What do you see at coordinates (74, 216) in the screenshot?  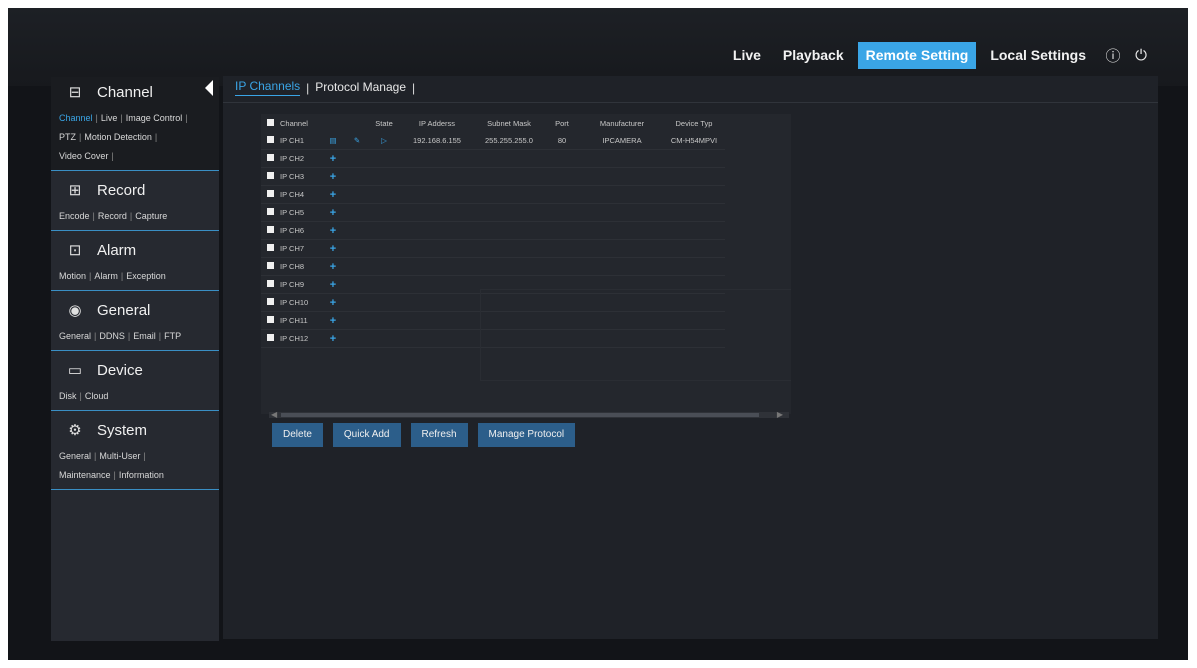 I see `link-encode: Encode` at bounding box center [74, 216].